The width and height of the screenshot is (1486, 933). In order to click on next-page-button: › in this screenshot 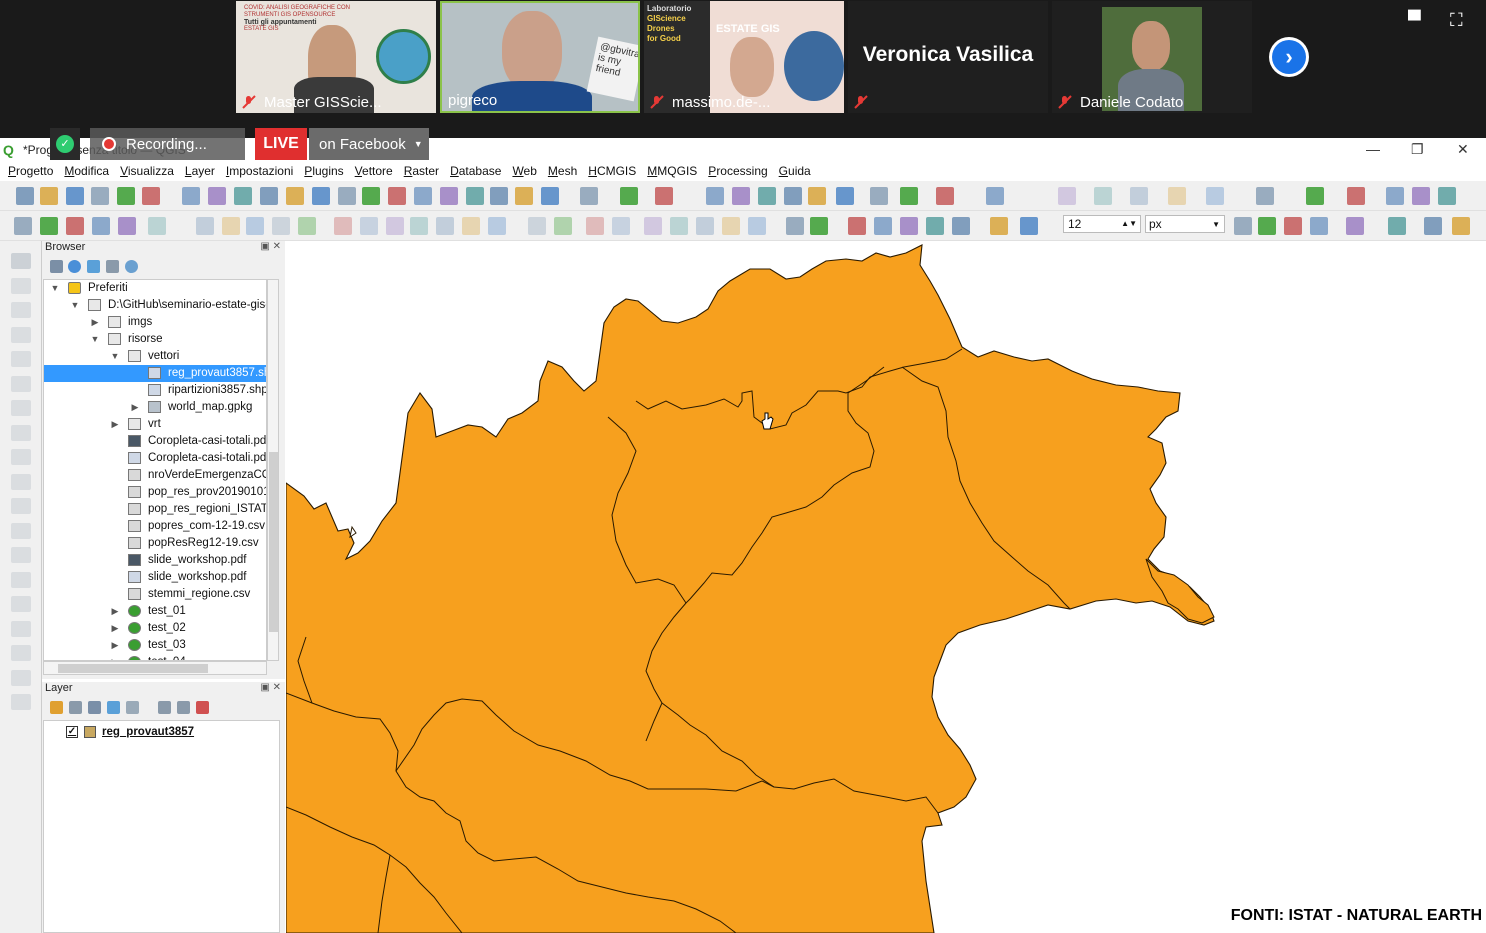, I will do `click(1289, 57)`.